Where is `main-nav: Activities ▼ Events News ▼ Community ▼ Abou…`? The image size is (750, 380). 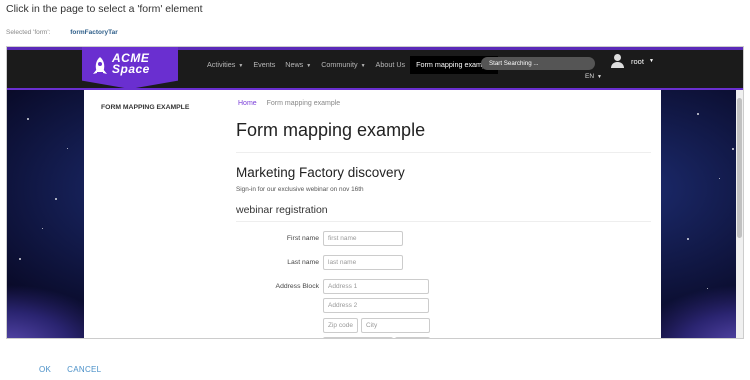
main-nav: Activities ▼ Events News ▼ Community ▼ Abou… is located at coordinates (350, 65).